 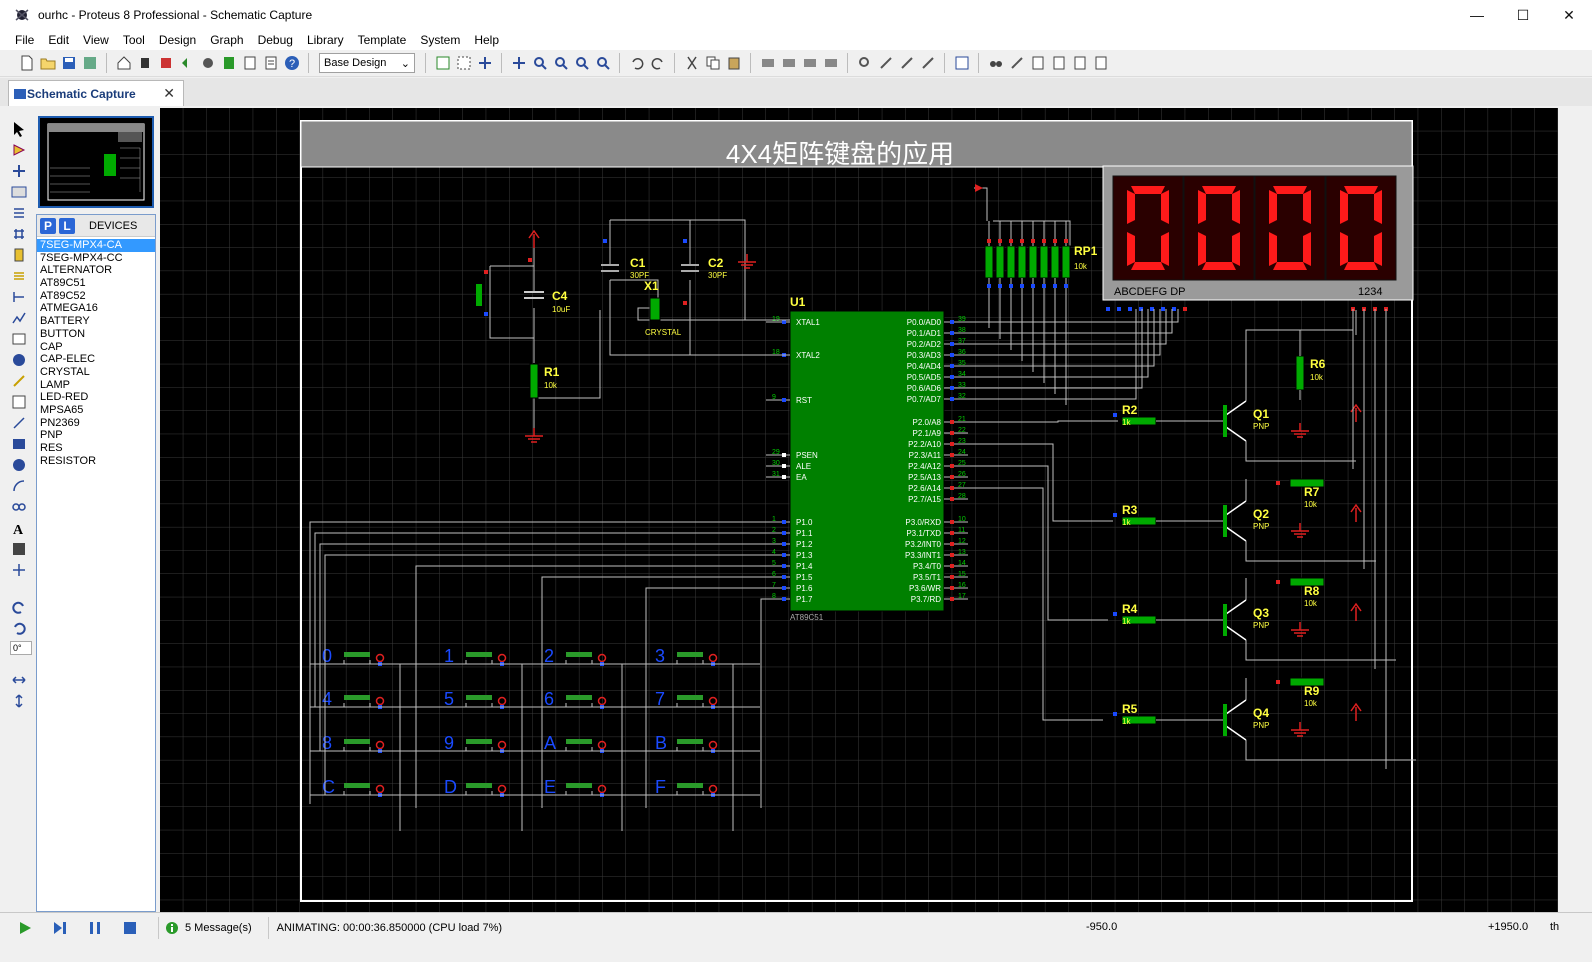 I want to click on overview-window, so click(x=96, y=162).